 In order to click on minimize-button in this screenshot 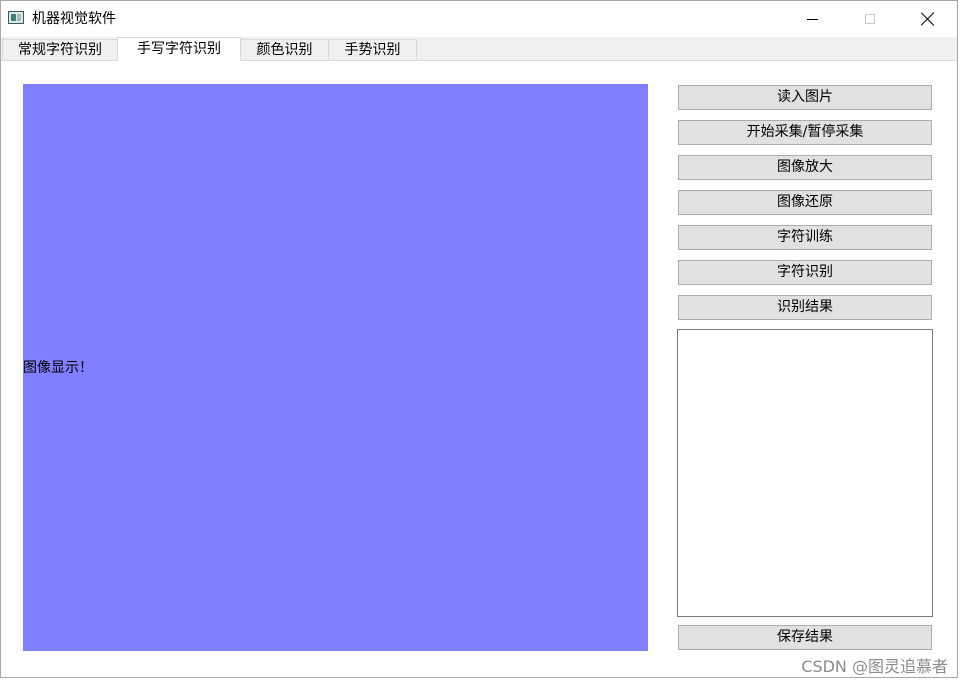, I will do `click(812, 19)`.